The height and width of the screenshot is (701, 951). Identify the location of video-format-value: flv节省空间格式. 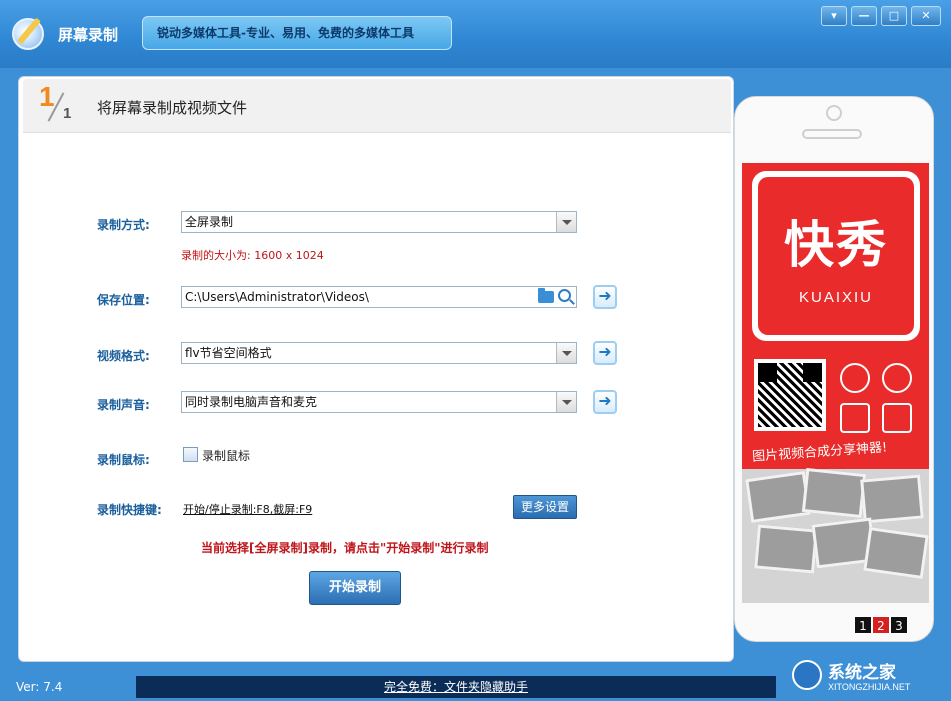
(228, 353).